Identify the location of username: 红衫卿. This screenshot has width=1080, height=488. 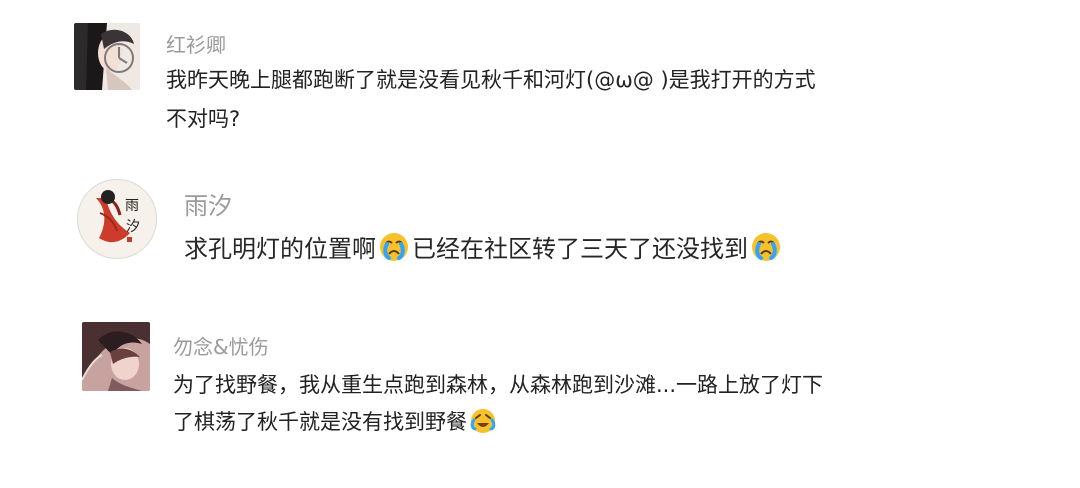
(196, 43).